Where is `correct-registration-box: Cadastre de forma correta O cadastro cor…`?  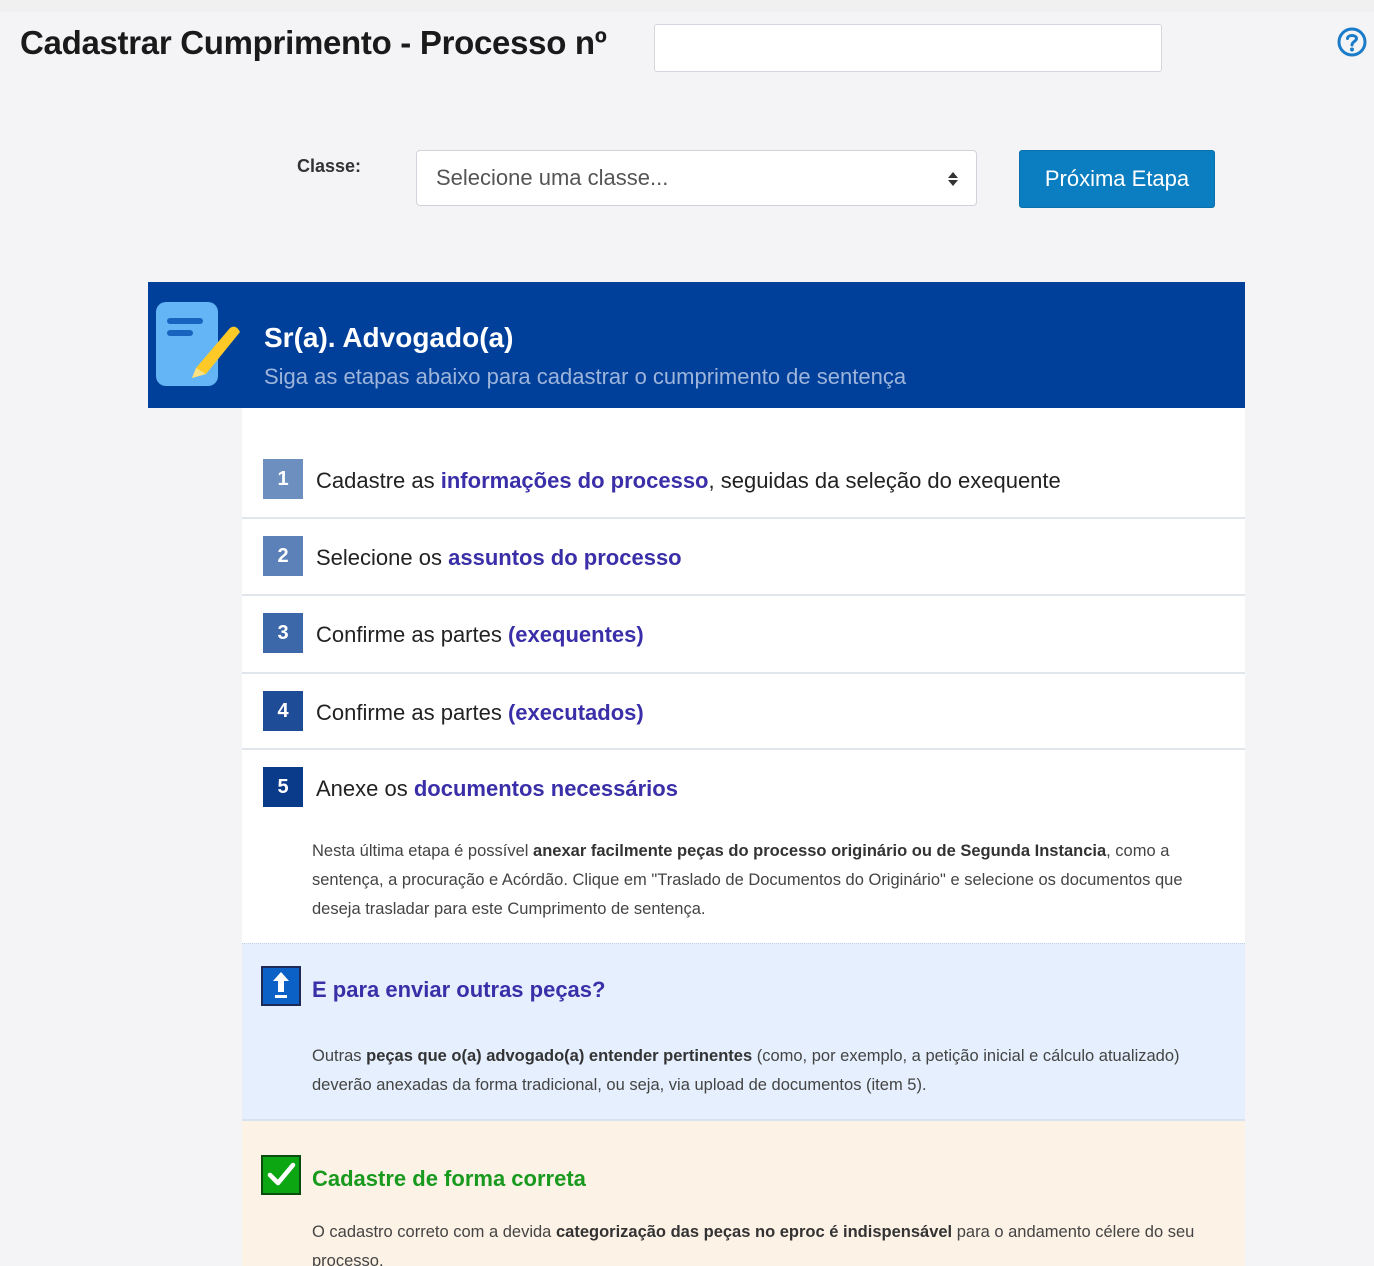
correct-registration-box: Cadastre de forma correta O cadastro cor… is located at coordinates (743, 1193).